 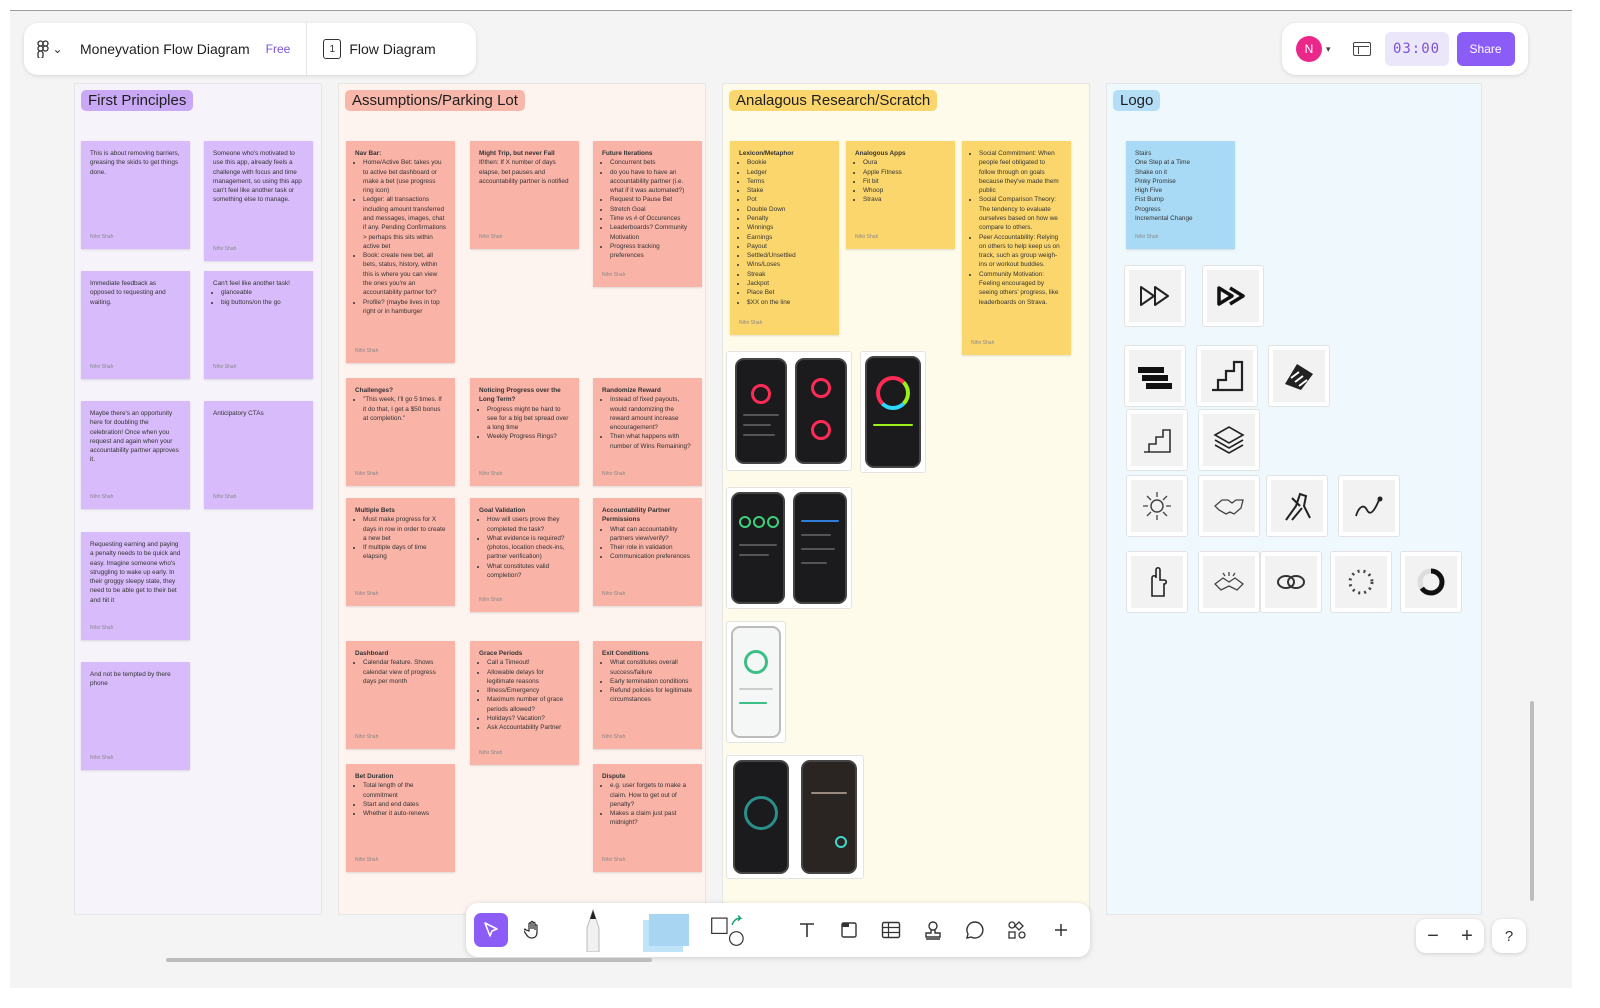 What do you see at coordinates (727, 930) in the screenshot?
I see `shape-tool-button` at bounding box center [727, 930].